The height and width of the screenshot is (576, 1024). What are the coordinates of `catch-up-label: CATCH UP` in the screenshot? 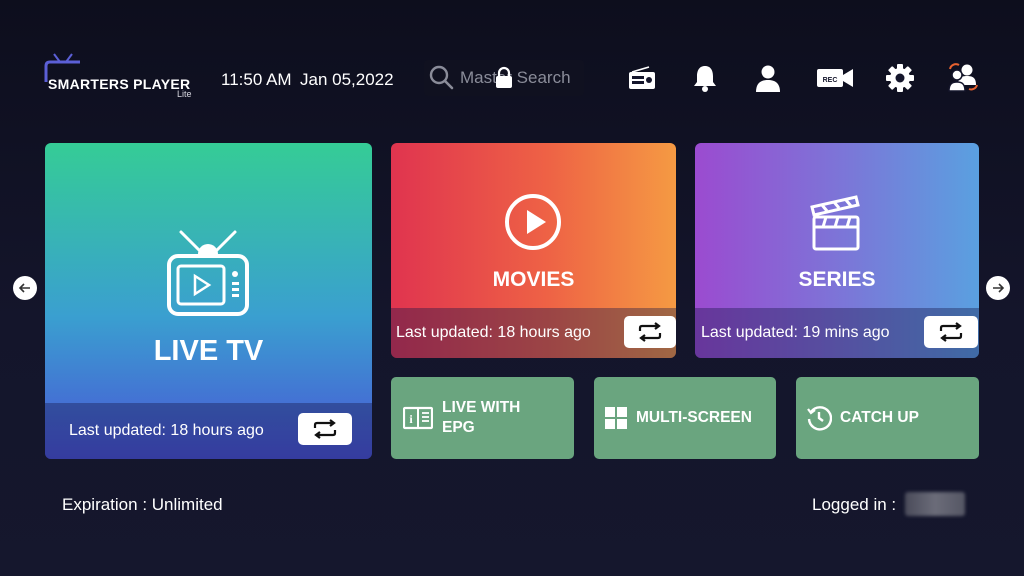 It's located at (879, 417).